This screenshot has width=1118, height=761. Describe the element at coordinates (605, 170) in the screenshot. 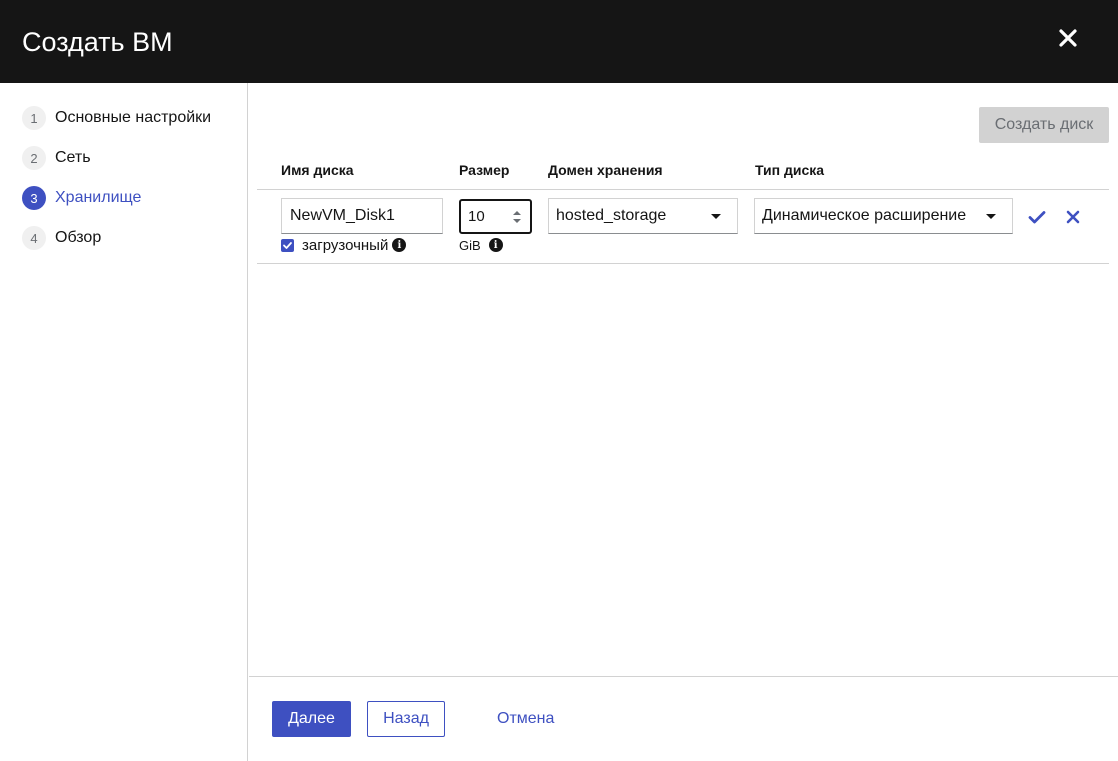

I see `column-header-storage-domain: Домен хранения` at that location.